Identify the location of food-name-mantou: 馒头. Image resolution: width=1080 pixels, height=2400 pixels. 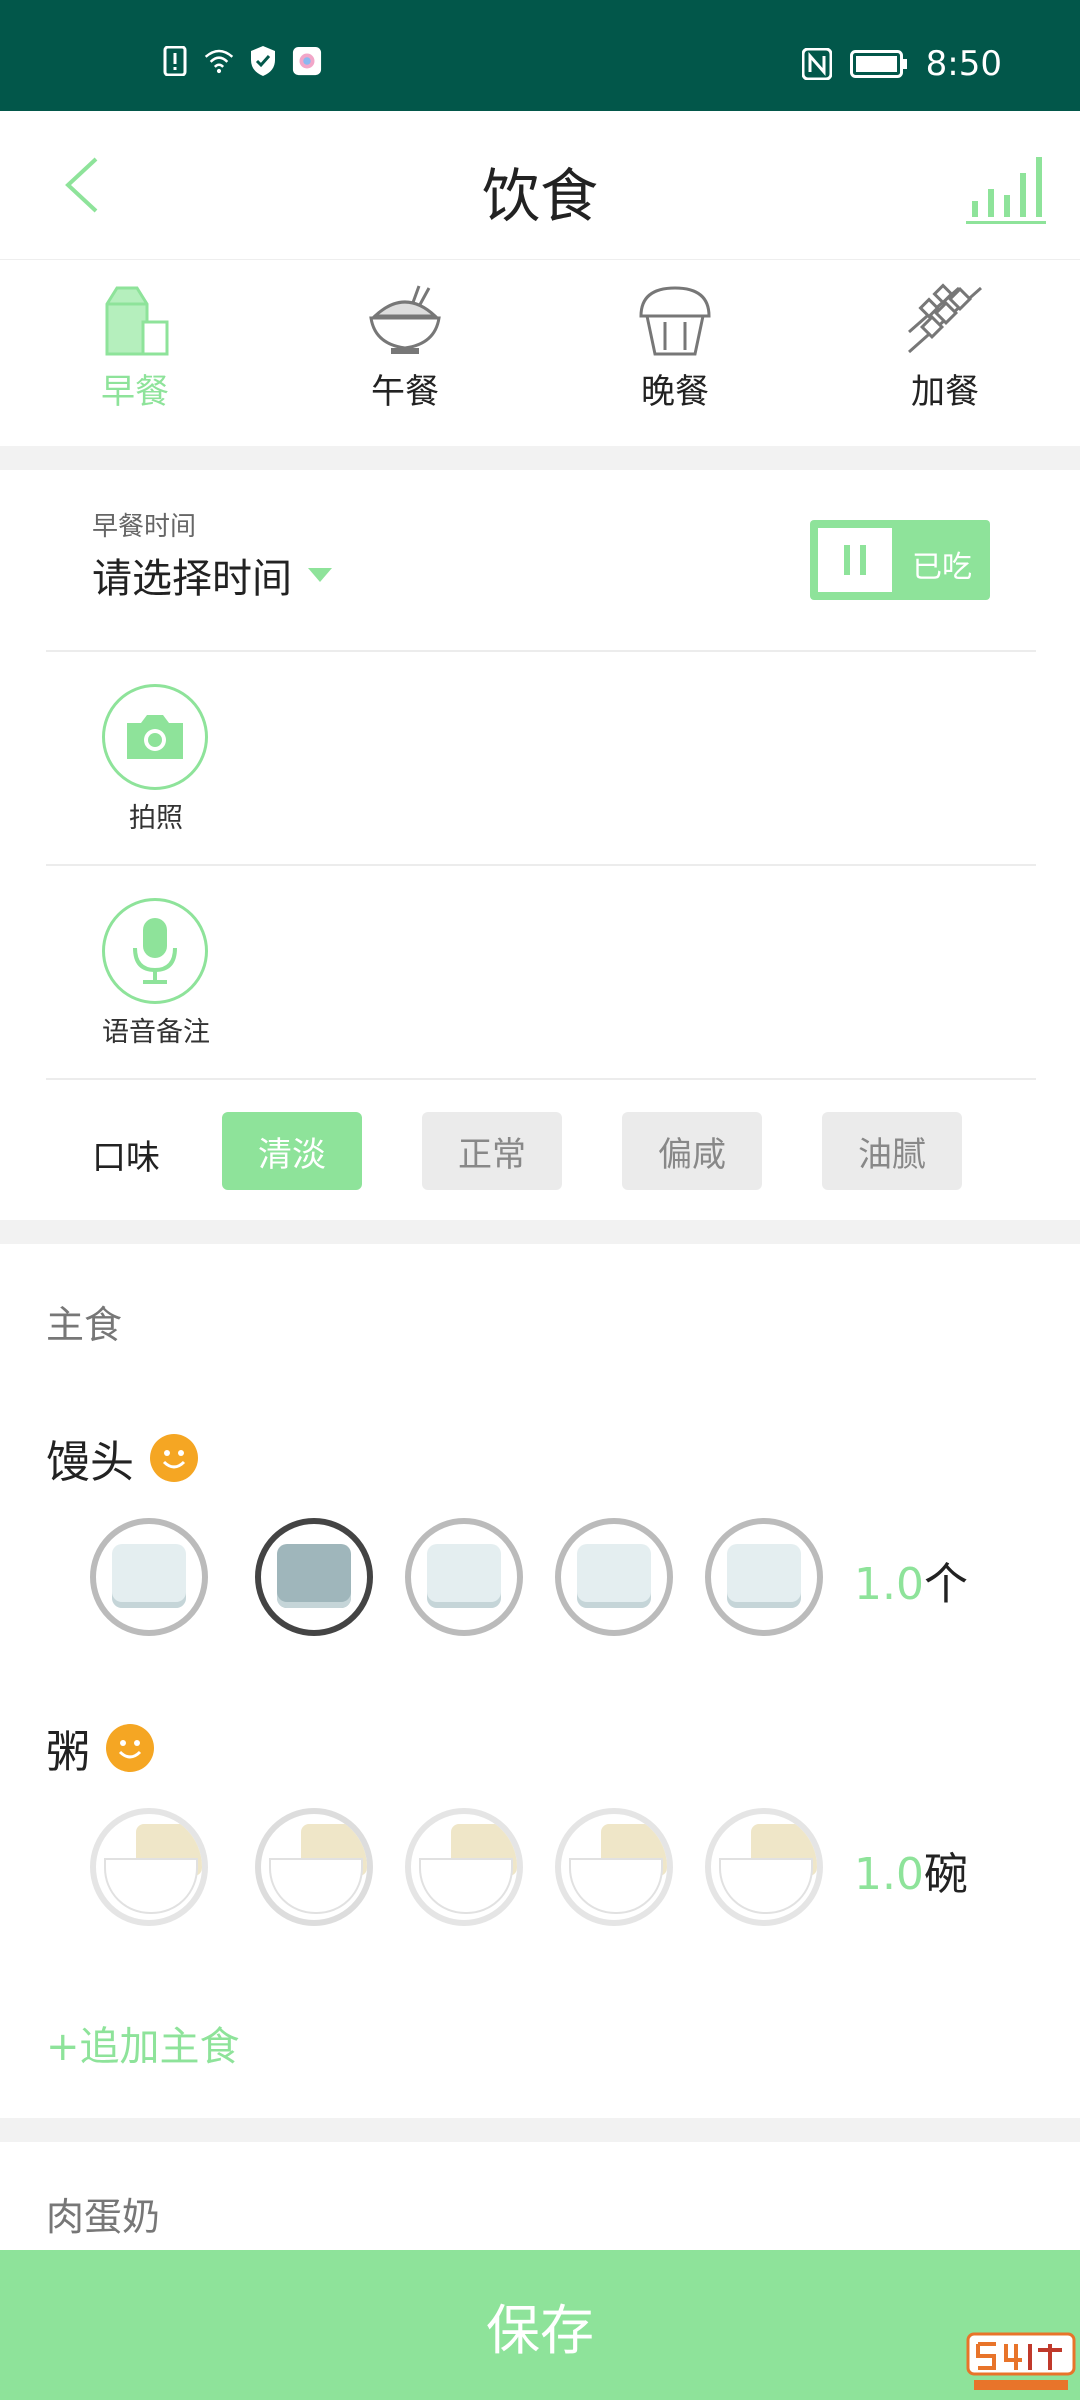
(90, 1462).